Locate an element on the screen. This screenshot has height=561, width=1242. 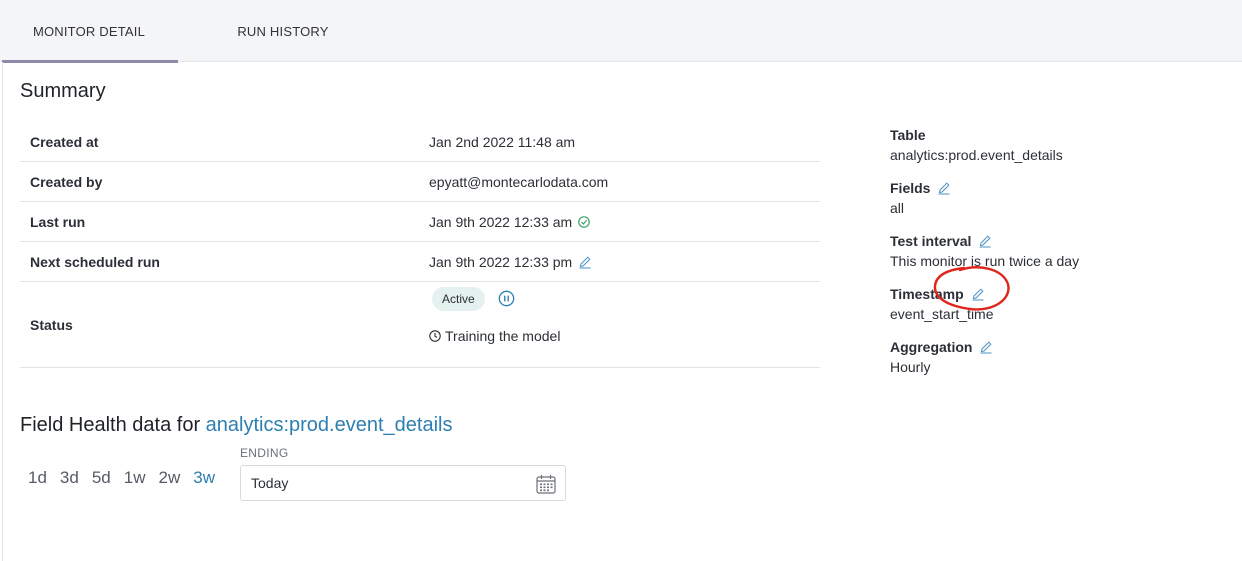
created-by-value: epyatt@montecarlodata.com is located at coordinates (518, 182).